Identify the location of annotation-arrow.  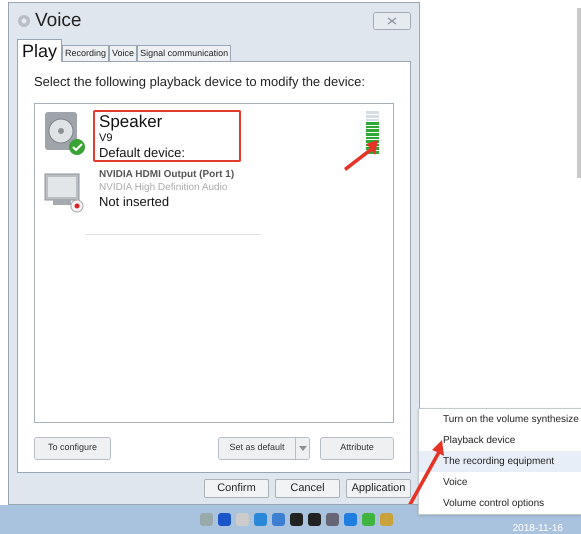
(361, 156).